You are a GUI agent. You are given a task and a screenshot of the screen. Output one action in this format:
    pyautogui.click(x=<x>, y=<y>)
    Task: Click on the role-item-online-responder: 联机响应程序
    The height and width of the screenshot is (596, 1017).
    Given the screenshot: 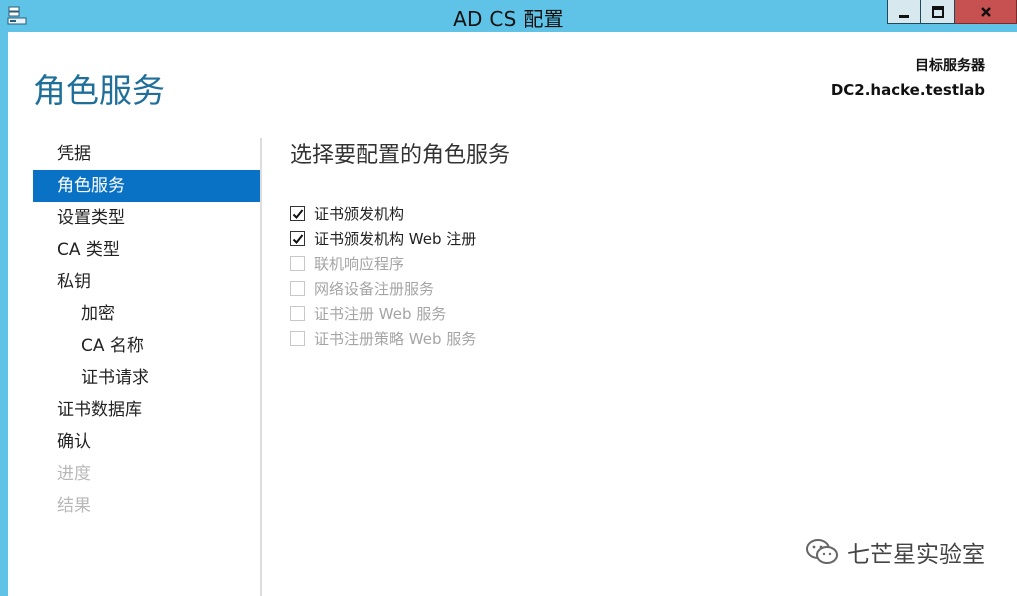 What is the action you would take?
    pyautogui.click(x=383, y=263)
    